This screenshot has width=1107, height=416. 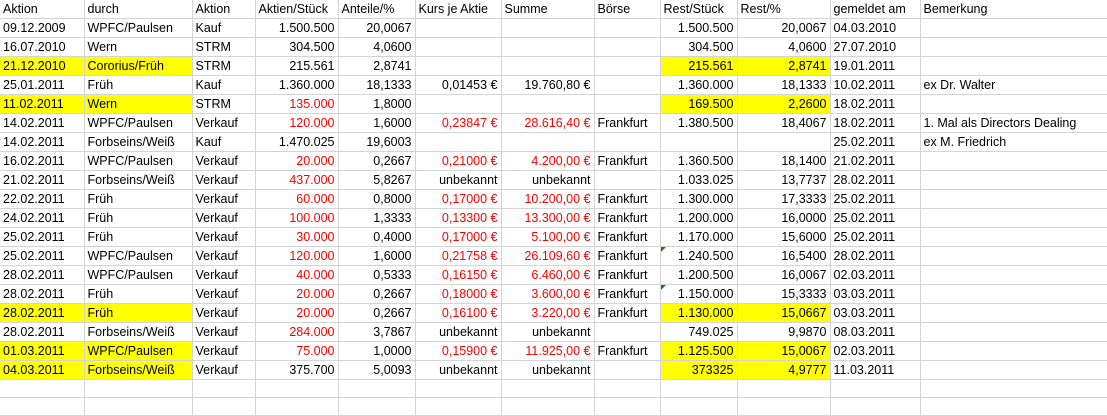 What do you see at coordinates (42, 218) in the screenshot?
I see `cell-aktion-date: 24.02.2011` at bounding box center [42, 218].